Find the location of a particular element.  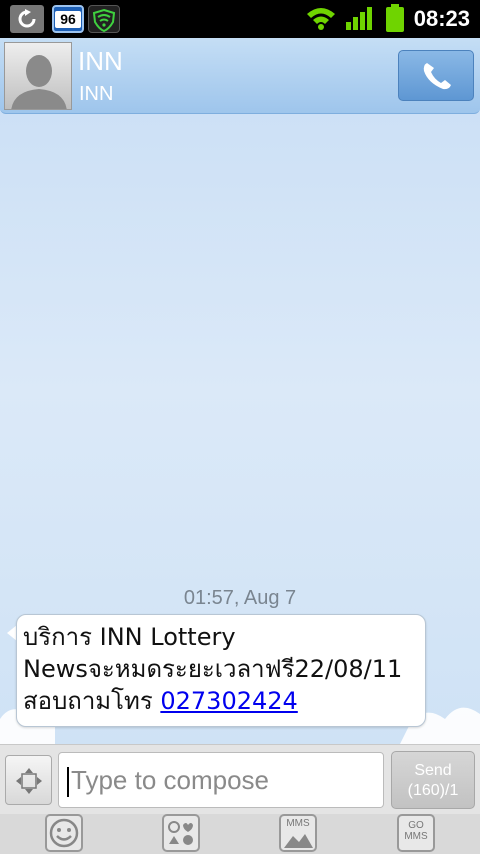

picture-icon is located at coordinates (298, 841).